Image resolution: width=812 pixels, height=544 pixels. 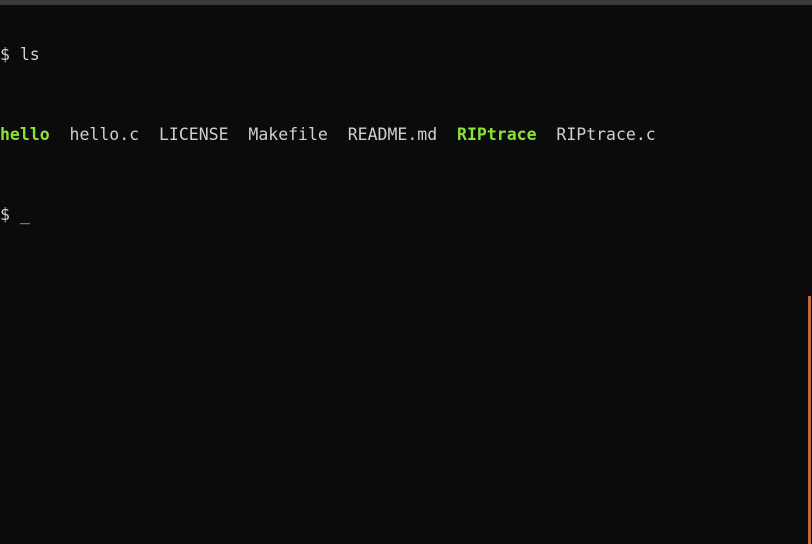 I want to click on scrollbar-thumb, so click(x=809, y=420).